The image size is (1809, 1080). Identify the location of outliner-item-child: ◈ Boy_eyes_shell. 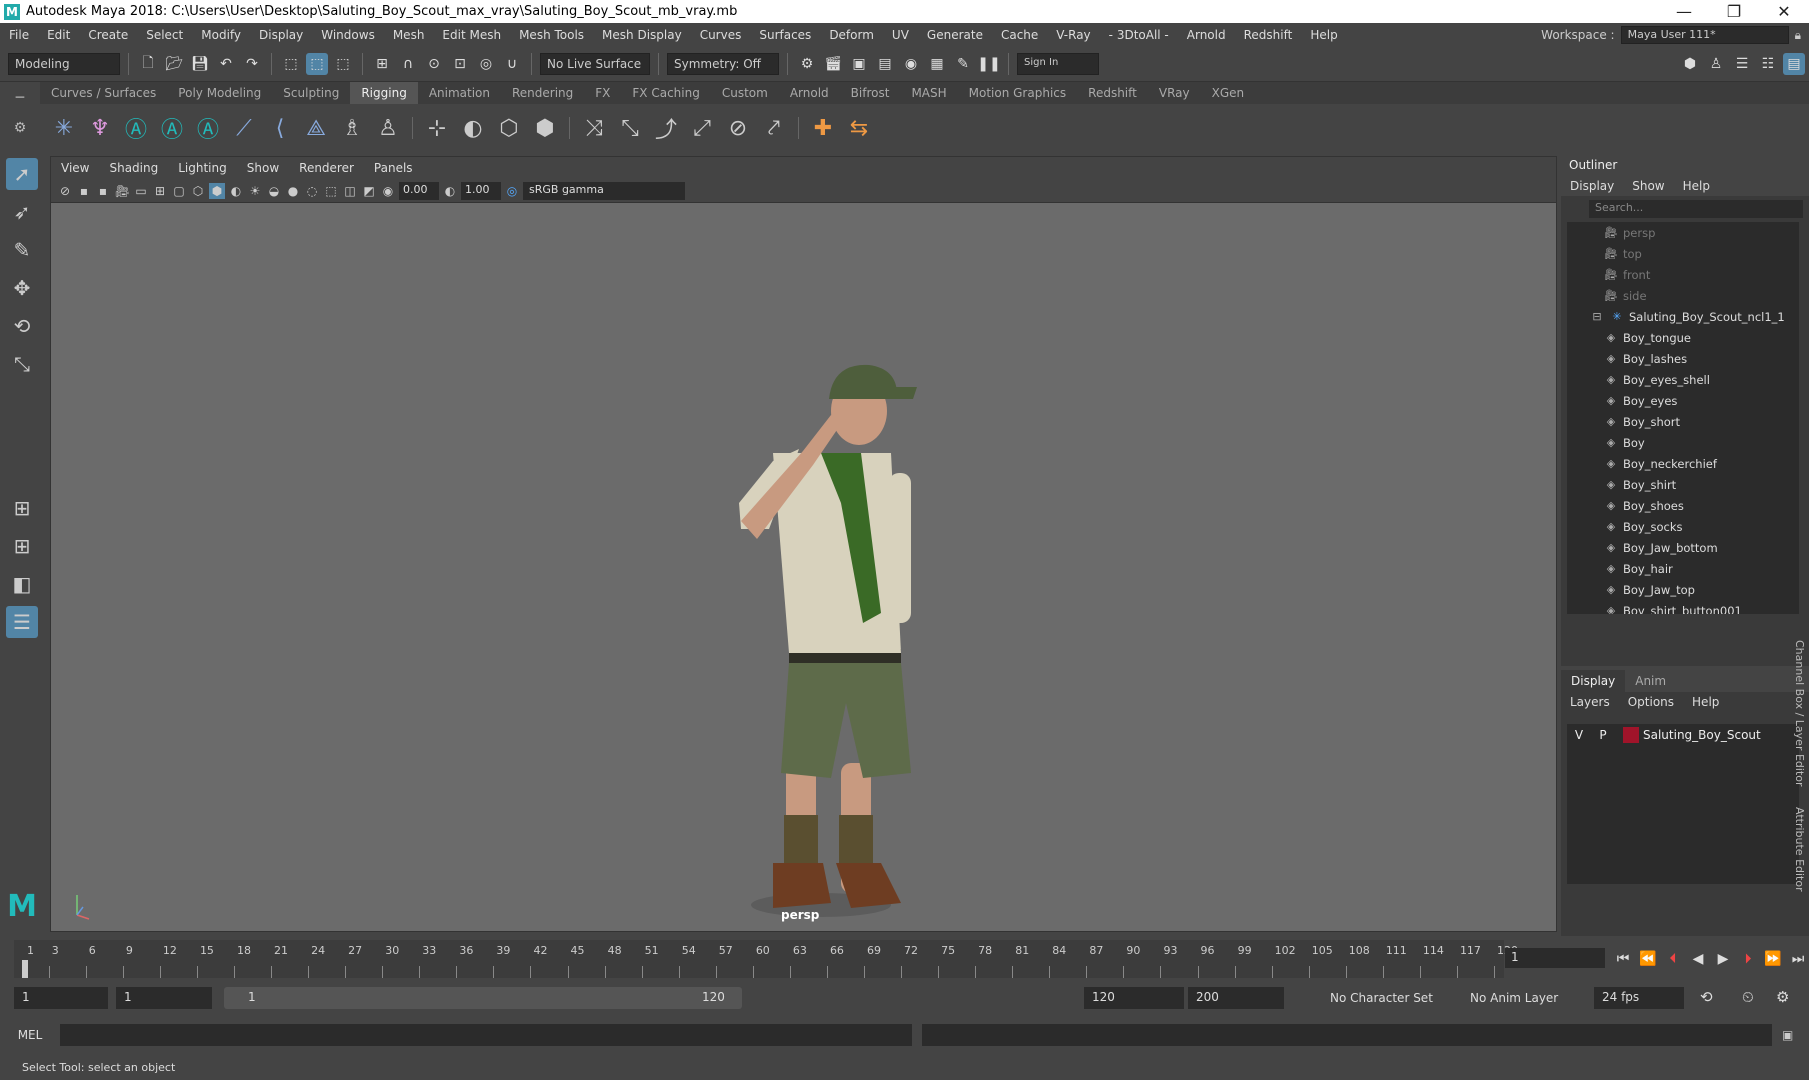
(1683, 379).